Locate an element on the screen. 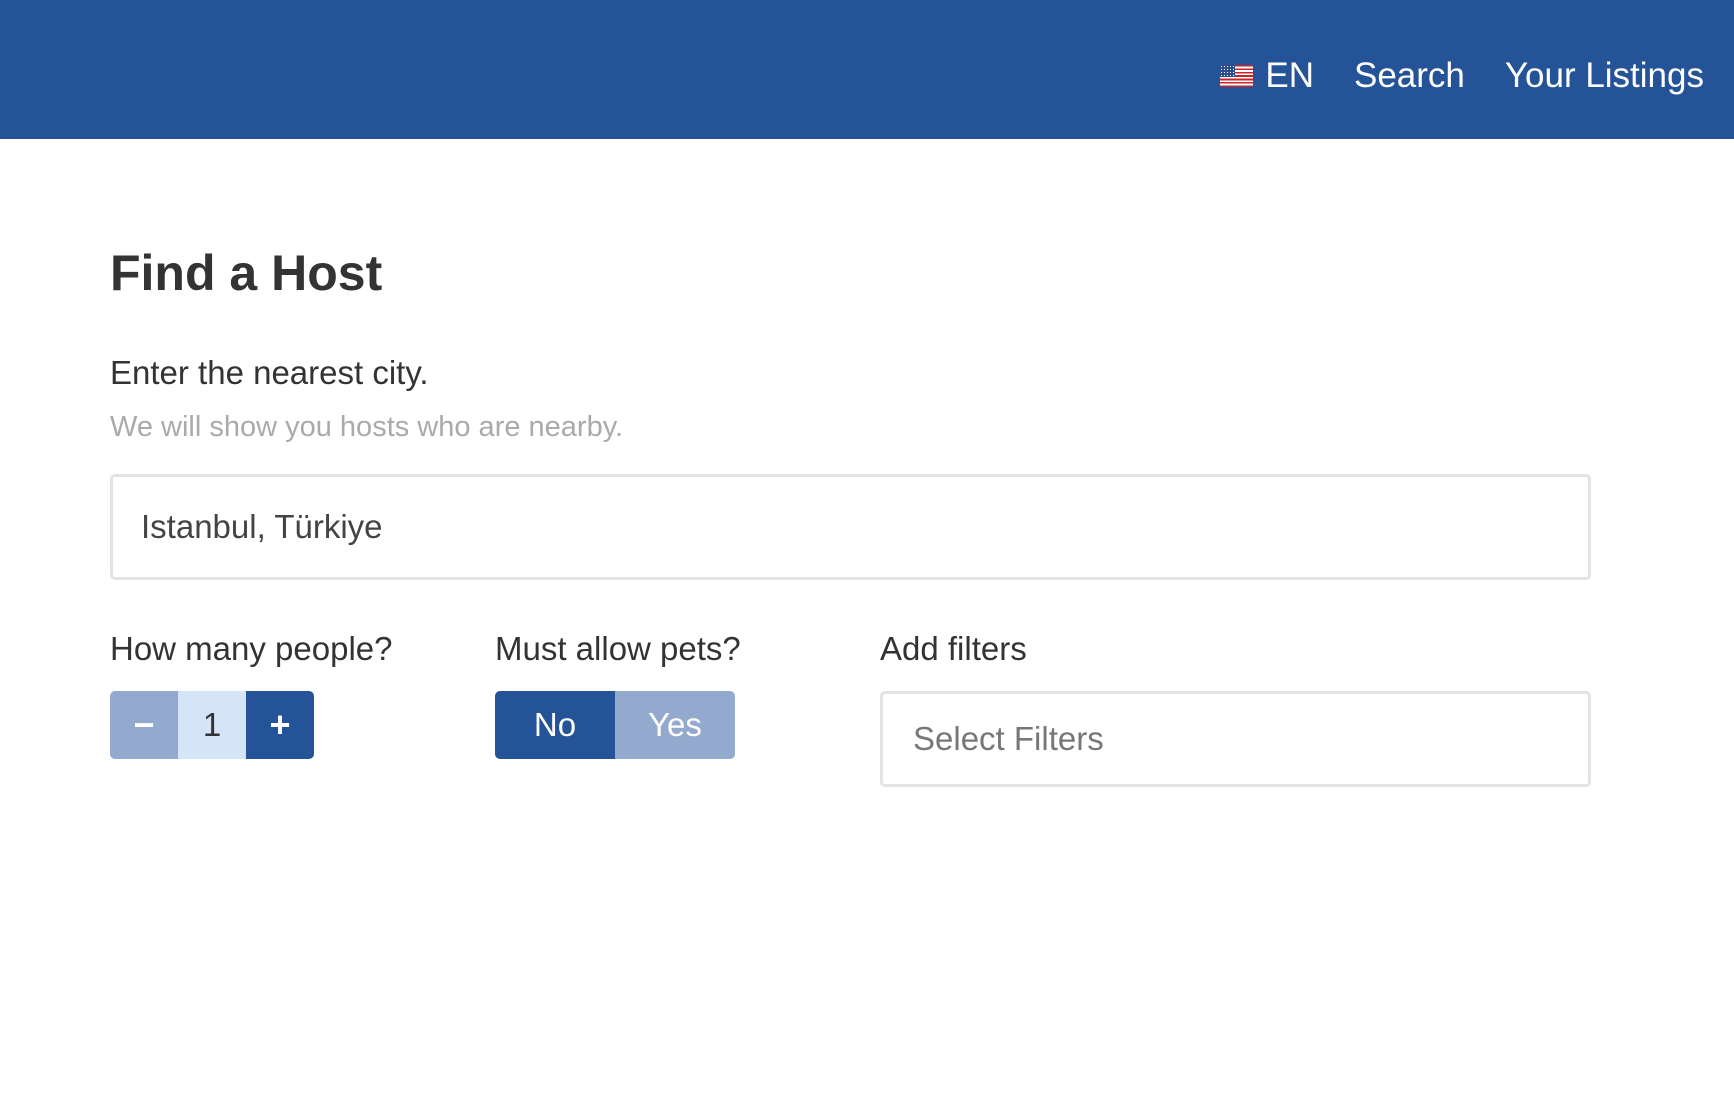 The height and width of the screenshot is (1108, 1734). people-count: 1 is located at coordinates (212, 725).